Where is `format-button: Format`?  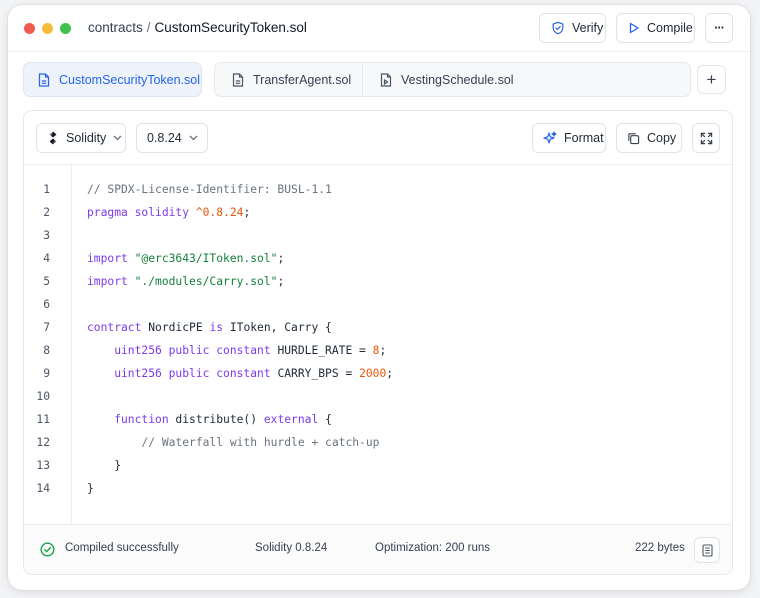
format-button: Format is located at coordinates (569, 138).